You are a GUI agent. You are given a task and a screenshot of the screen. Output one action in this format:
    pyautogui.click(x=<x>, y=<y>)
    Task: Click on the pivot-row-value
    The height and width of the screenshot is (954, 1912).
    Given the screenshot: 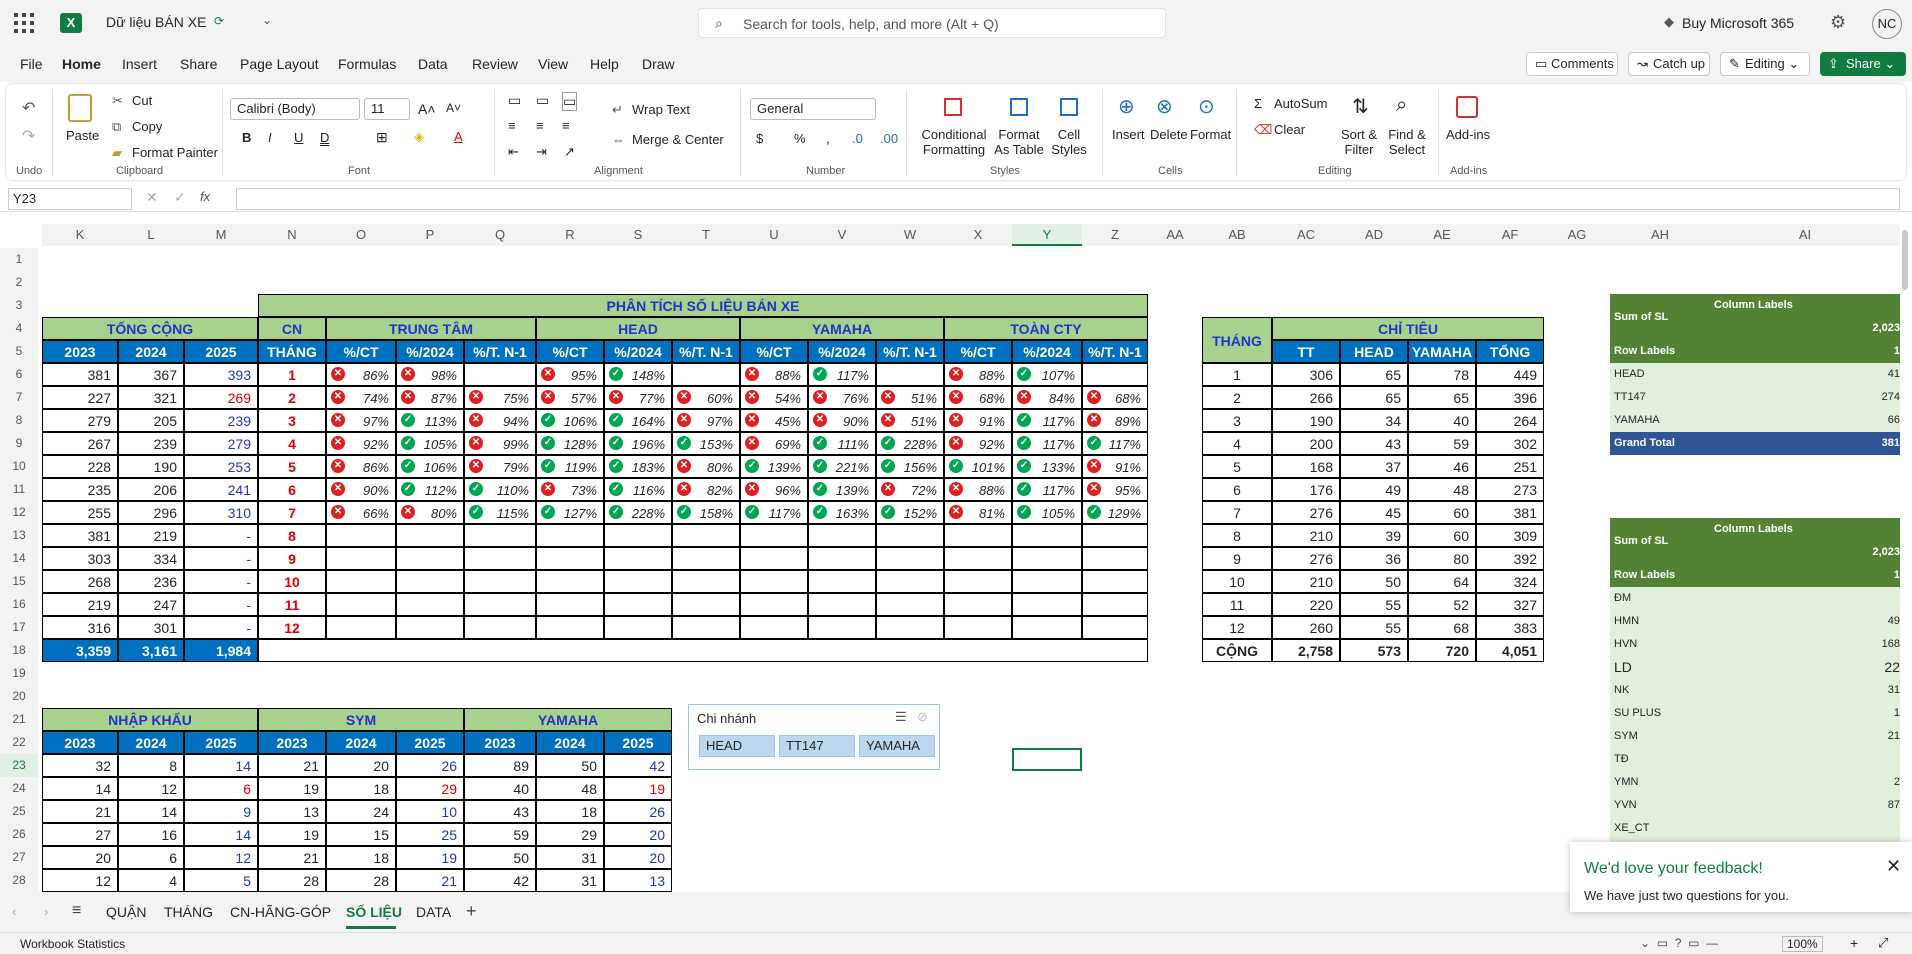 What is the action you would take?
    pyautogui.click(x=1805, y=759)
    